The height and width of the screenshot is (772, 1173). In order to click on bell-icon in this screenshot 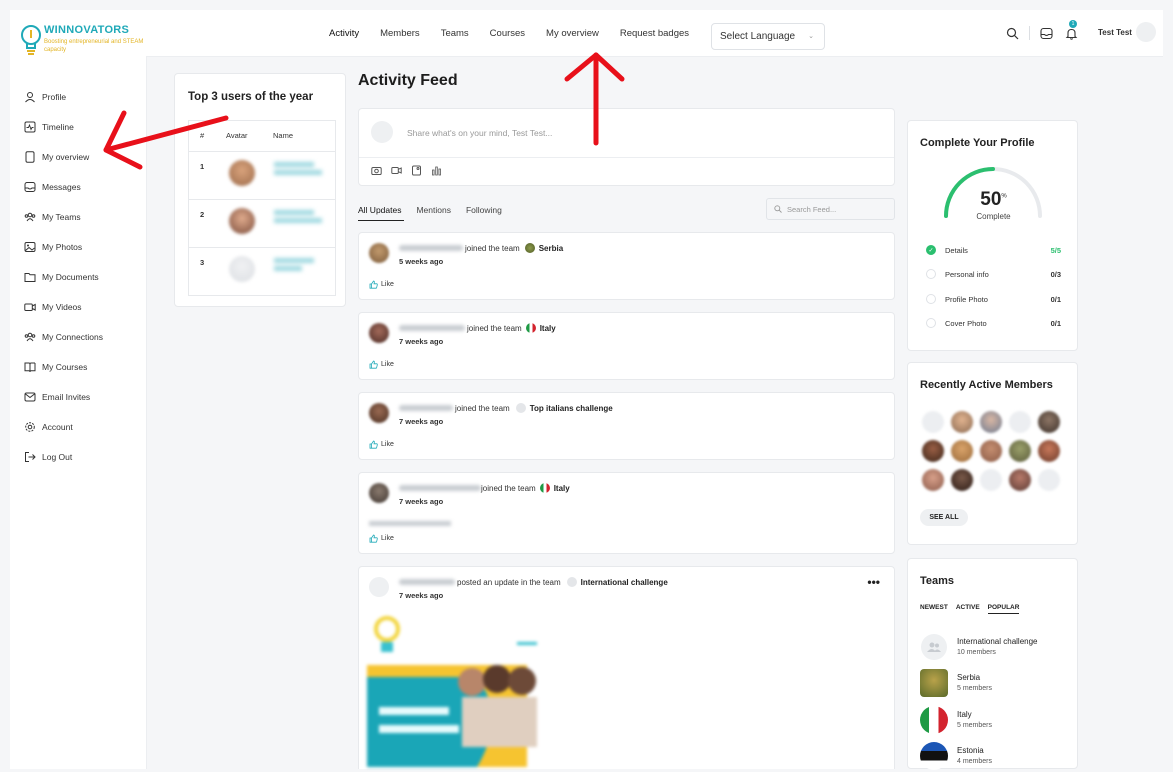, I will do `click(1071, 33)`.